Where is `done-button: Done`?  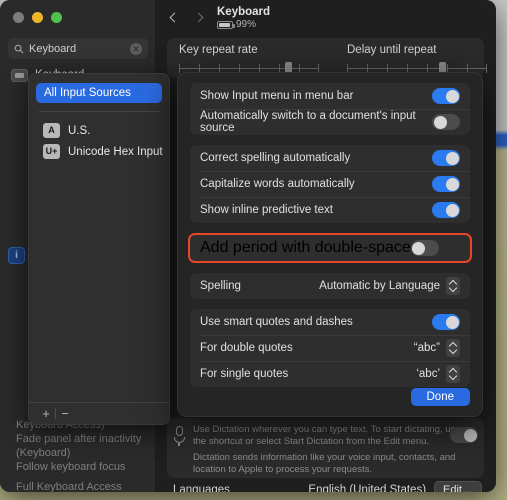 done-button: Done is located at coordinates (440, 397).